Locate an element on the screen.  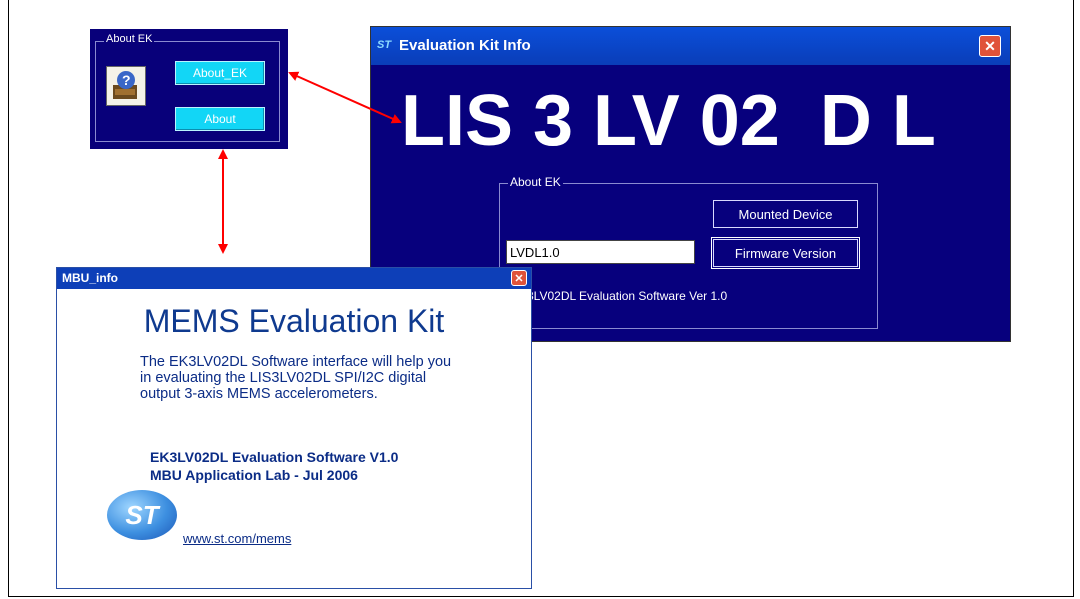
connector-arrows is located at coordinates (310, 162).